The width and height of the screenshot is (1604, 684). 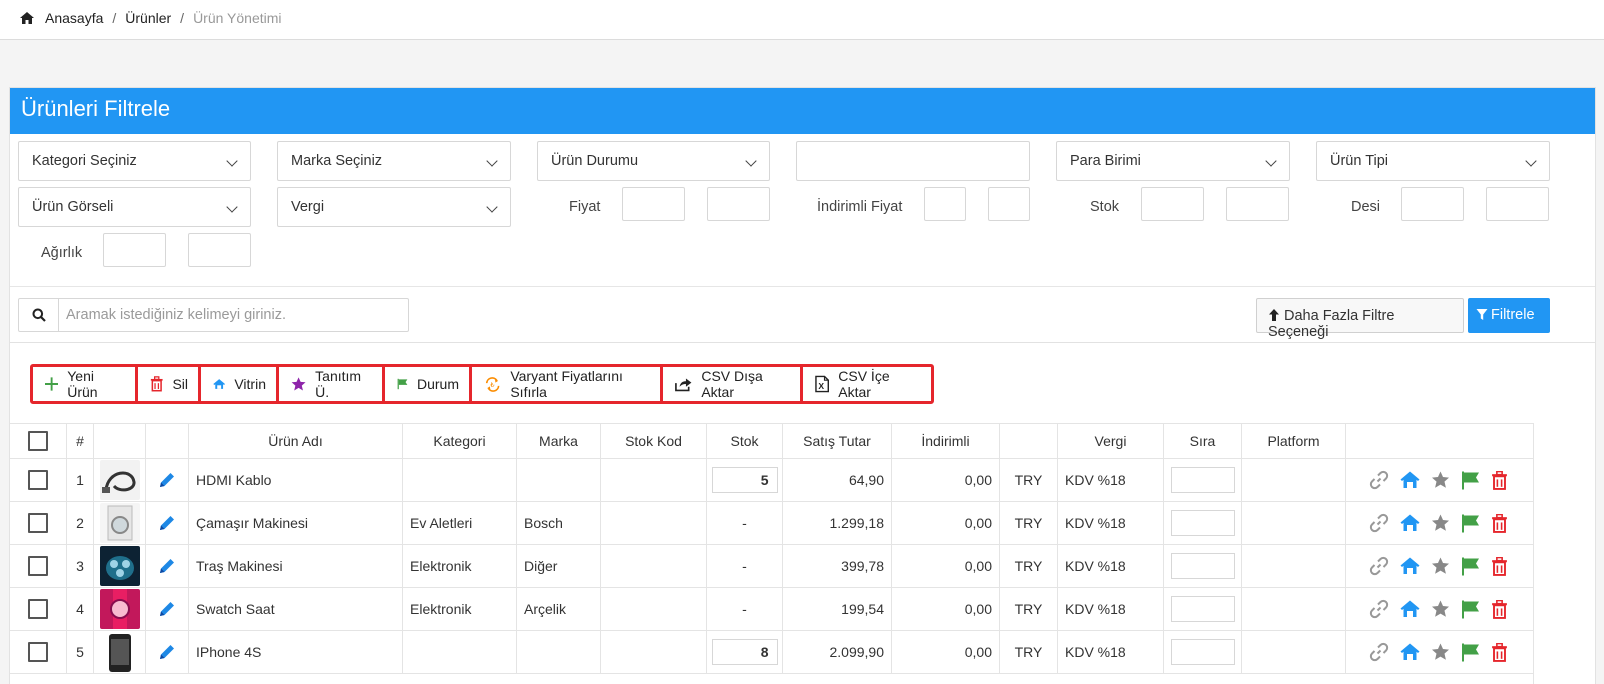 I want to click on search-input, so click(x=233, y=315).